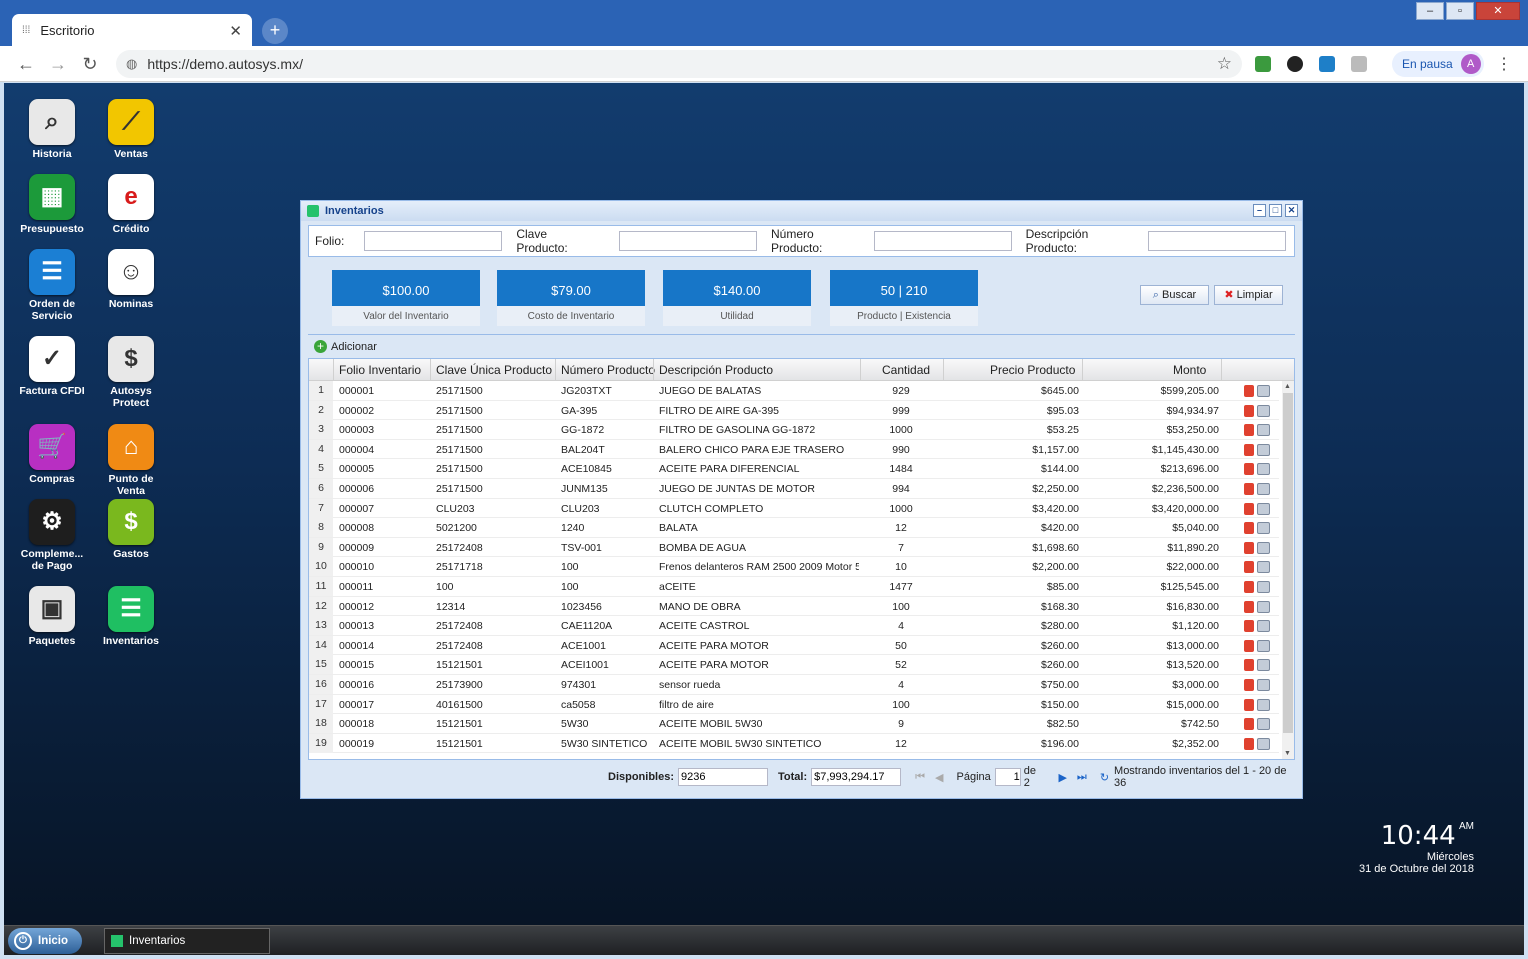 The image size is (1528, 959). Describe the element at coordinates (494, 370) in the screenshot. I see `col-clave-header: Clave Única Producto` at that location.